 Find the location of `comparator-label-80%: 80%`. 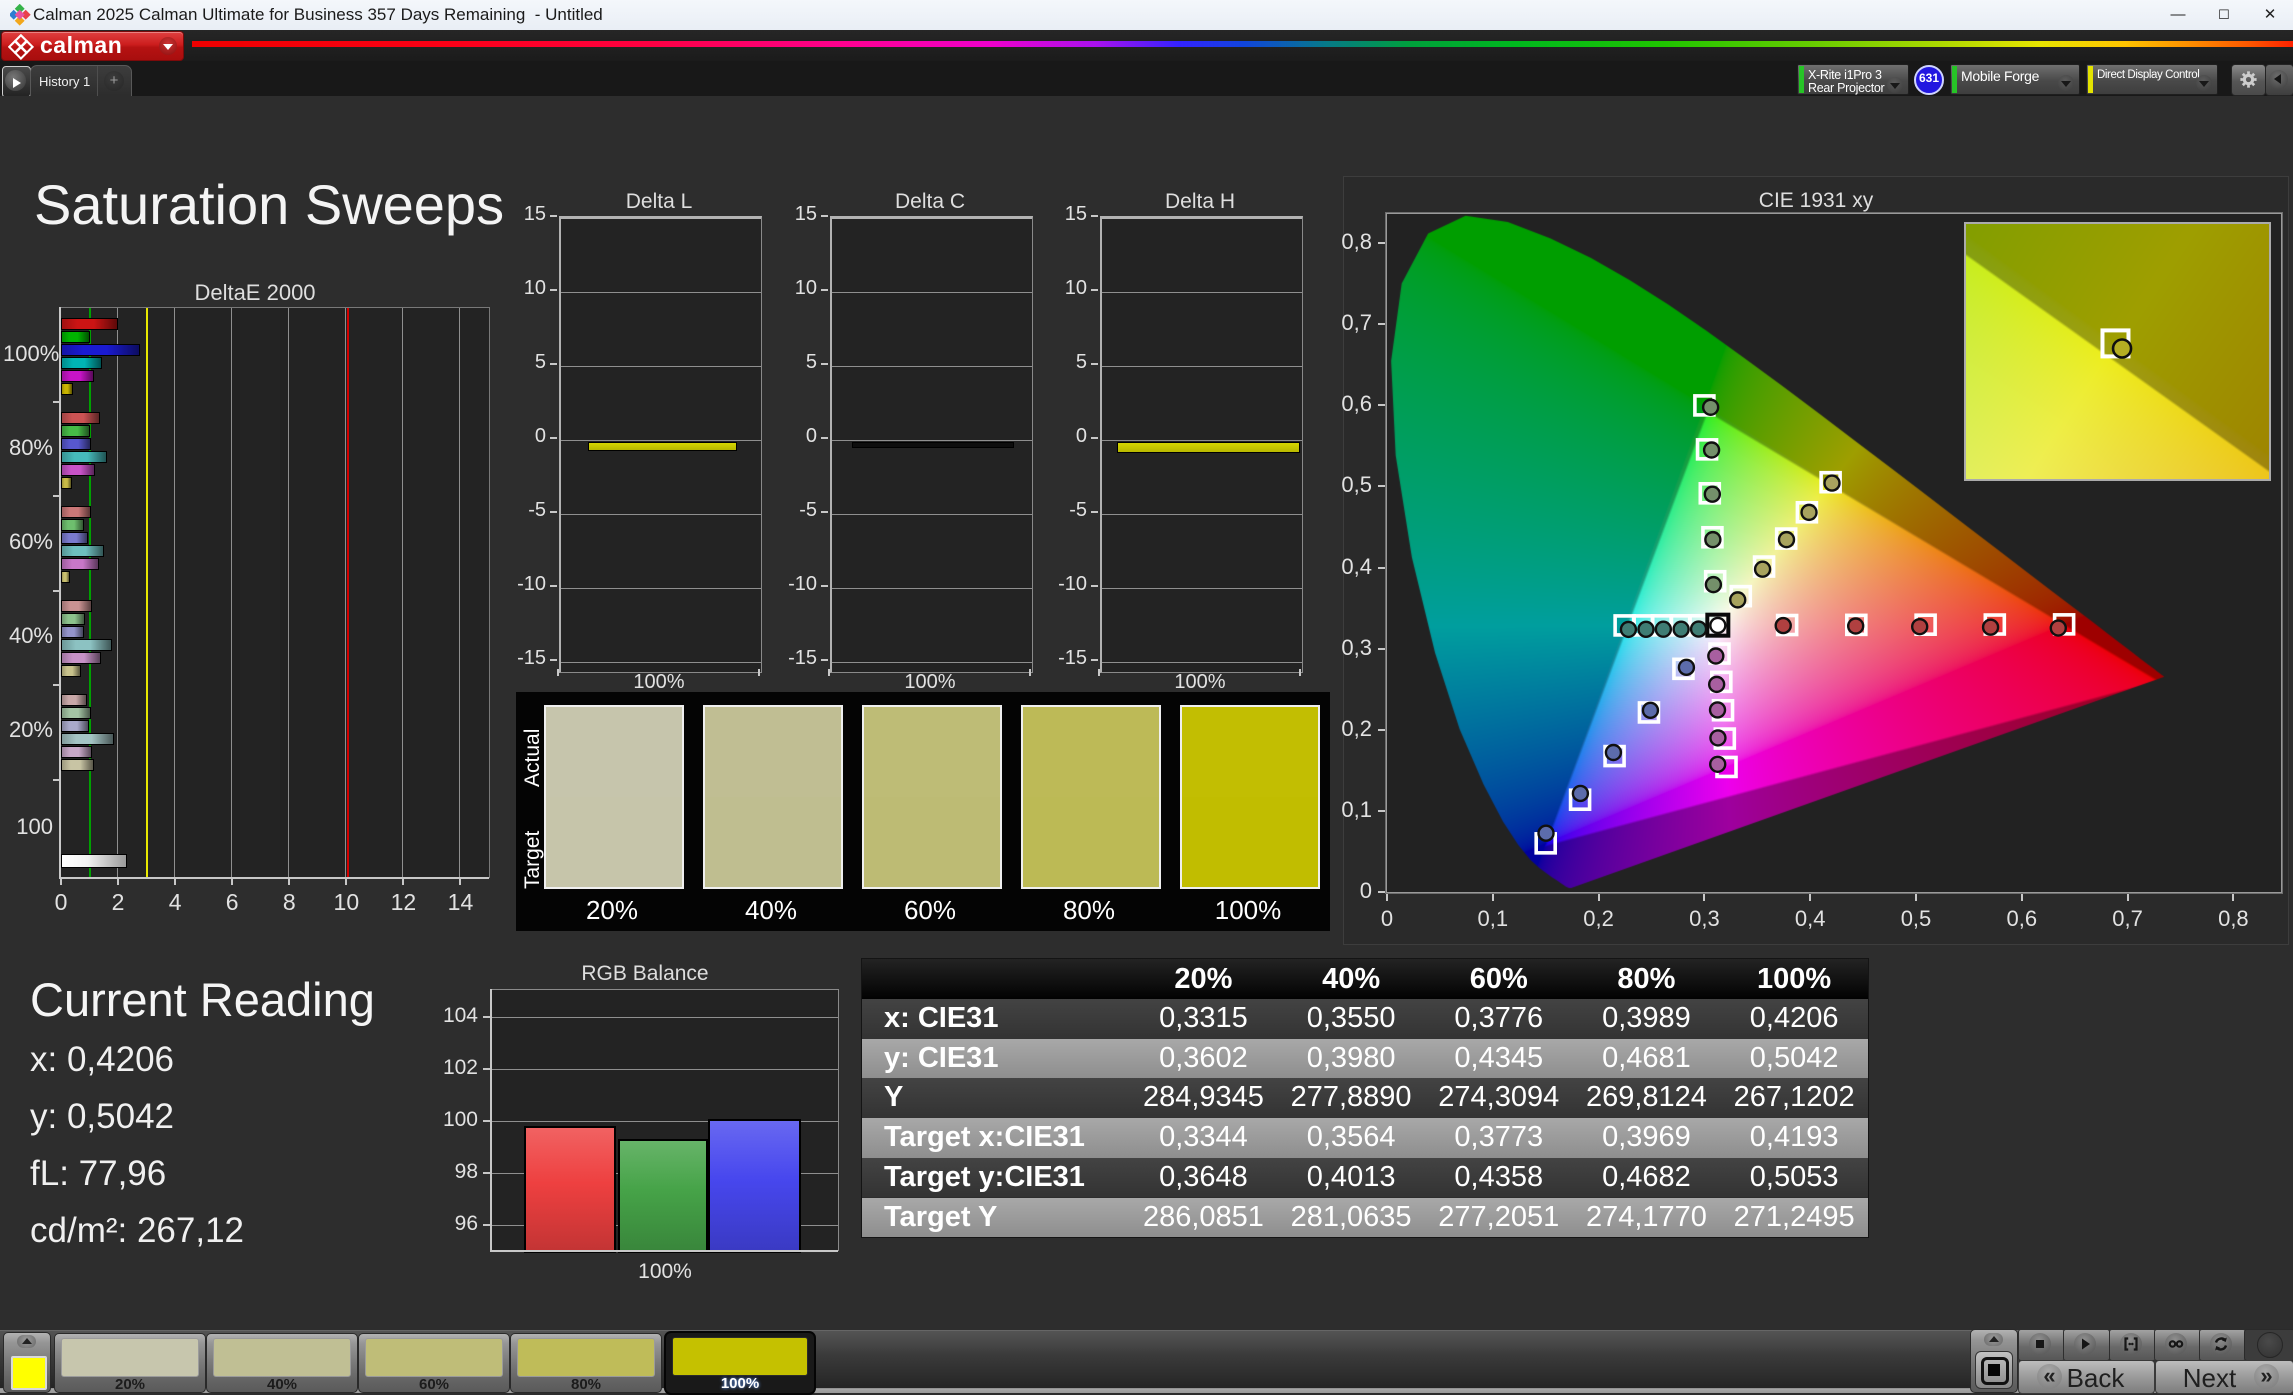

comparator-label-80%: 80% is located at coordinates (1089, 910).